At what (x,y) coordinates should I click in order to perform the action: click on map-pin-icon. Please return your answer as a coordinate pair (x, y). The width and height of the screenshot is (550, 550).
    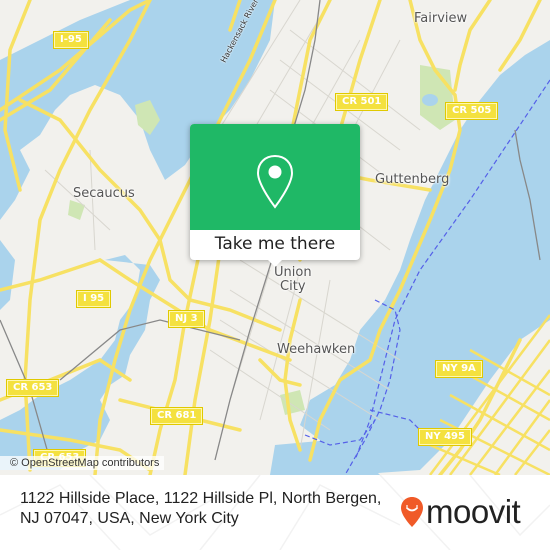
    Looking at the image, I should click on (275, 181).